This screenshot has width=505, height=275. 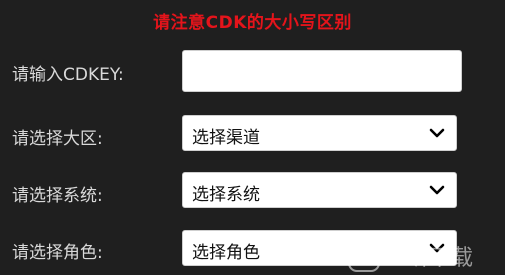 I want to click on system-select: 选择系统, so click(x=319, y=190).